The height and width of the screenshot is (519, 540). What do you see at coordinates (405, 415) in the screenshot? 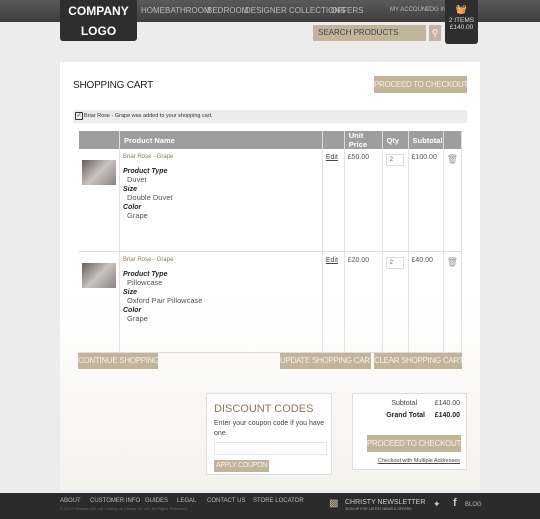
I see `grand-total-label: Grand Total` at bounding box center [405, 415].